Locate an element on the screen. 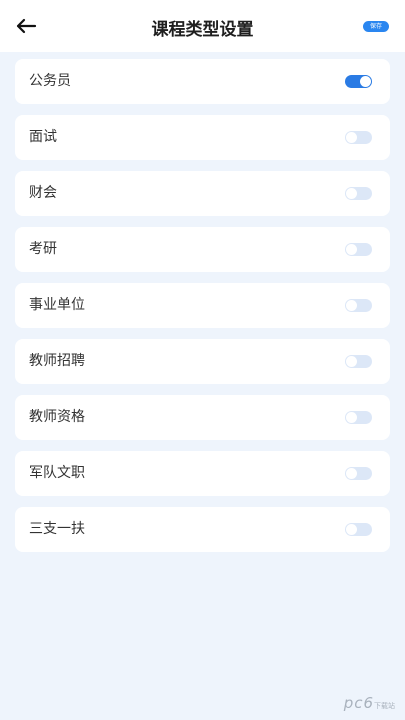 This screenshot has height=720, width=405. category-row: 事业单位 is located at coordinates (202, 305).